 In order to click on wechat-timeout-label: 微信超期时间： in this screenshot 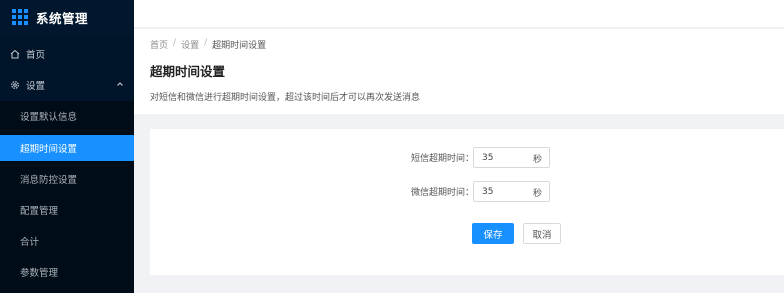, I will do `click(442, 193)`.